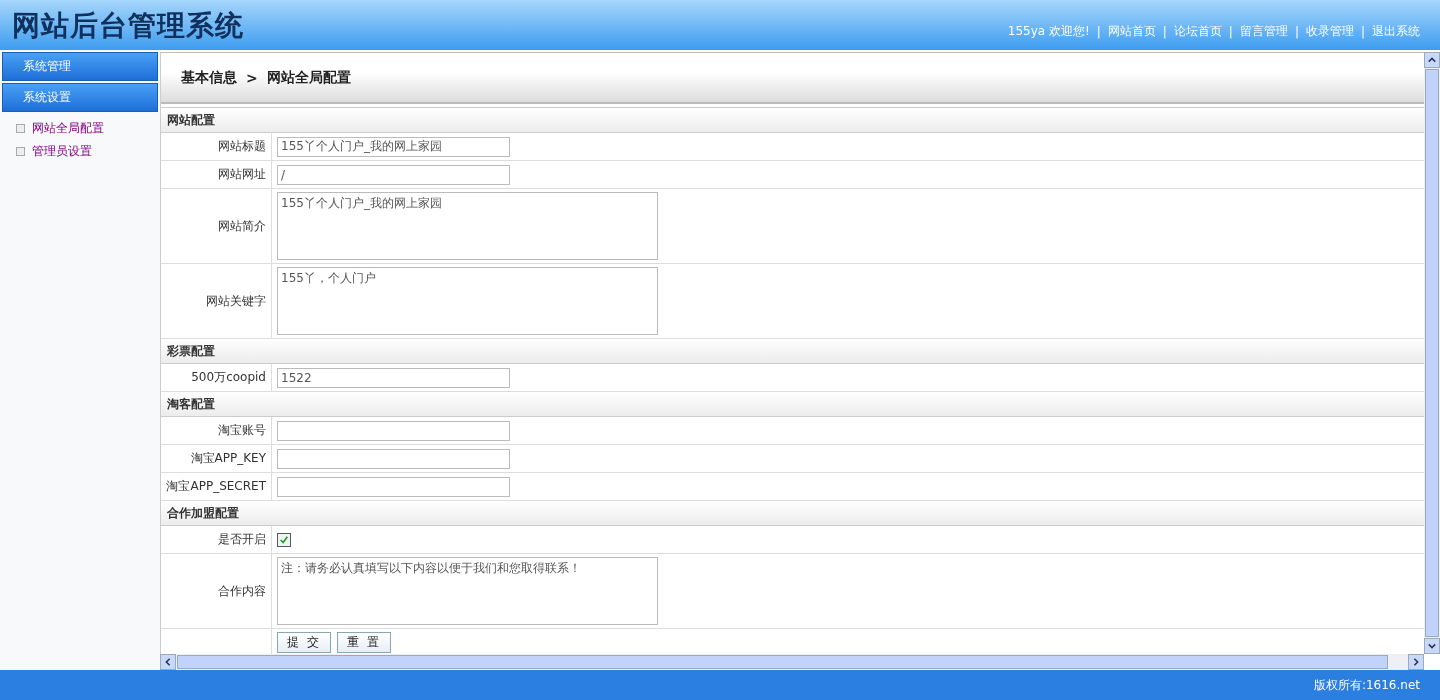 This screenshot has height=700, width=1440. I want to click on field-label: 合作内容, so click(242, 591).